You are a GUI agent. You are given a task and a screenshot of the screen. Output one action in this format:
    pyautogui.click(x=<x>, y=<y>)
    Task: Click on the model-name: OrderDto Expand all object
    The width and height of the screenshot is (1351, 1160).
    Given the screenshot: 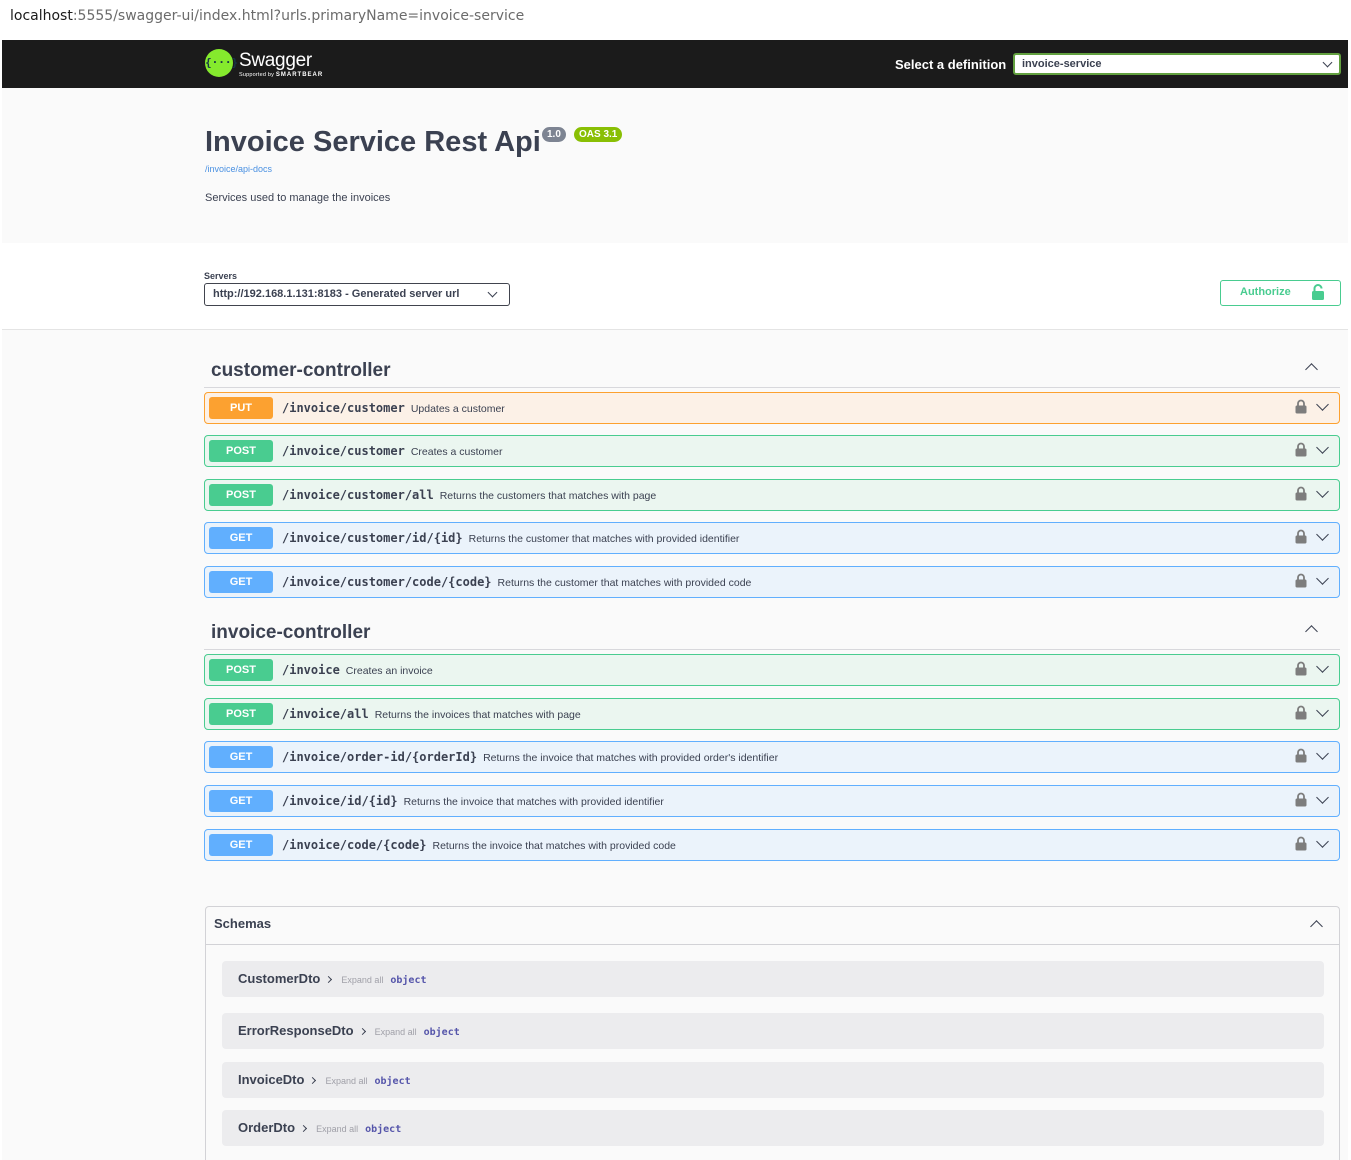 What is the action you would take?
    pyautogui.click(x=320, y=1127)
    